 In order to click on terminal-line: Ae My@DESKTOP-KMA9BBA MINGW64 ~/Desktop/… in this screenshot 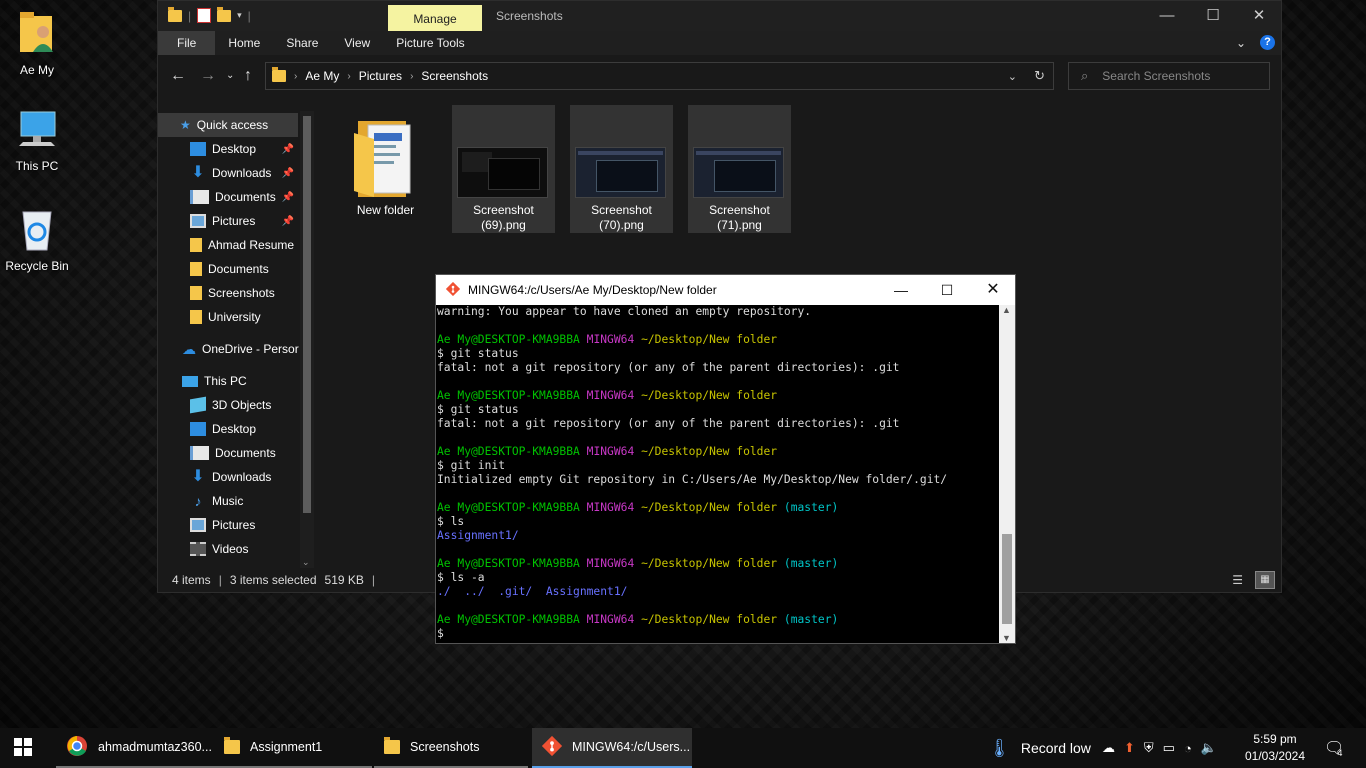, I will do `click(638, 507)`.